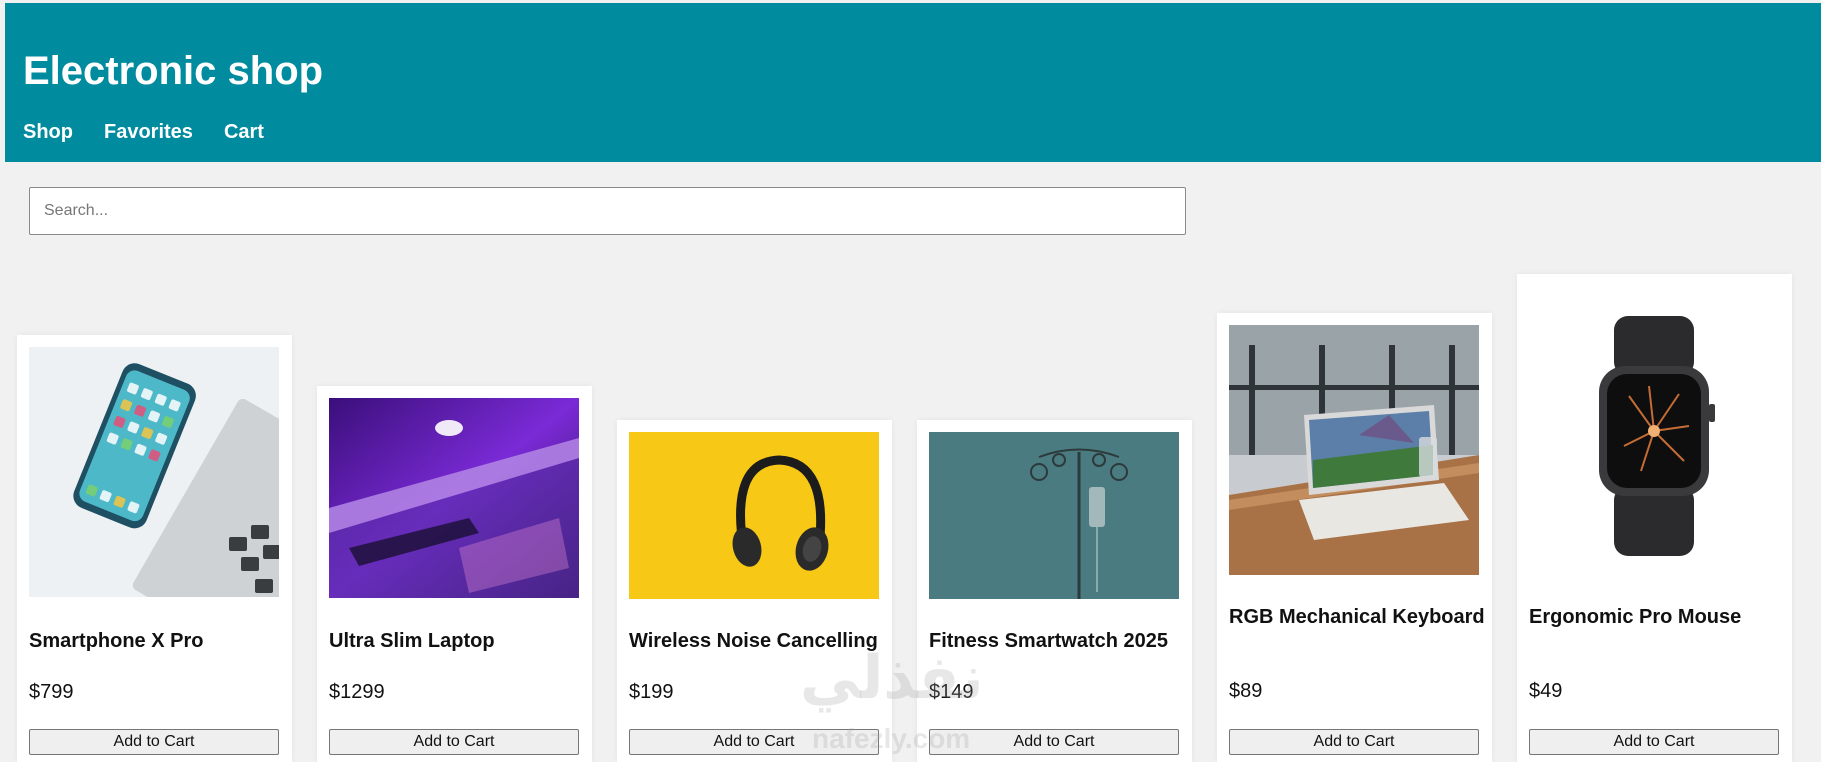 The height and width of the screenshot is (762, 1821). Describe the element at coordinates (951, 692) in the screenshot. I see `product-price: $149` at that location.